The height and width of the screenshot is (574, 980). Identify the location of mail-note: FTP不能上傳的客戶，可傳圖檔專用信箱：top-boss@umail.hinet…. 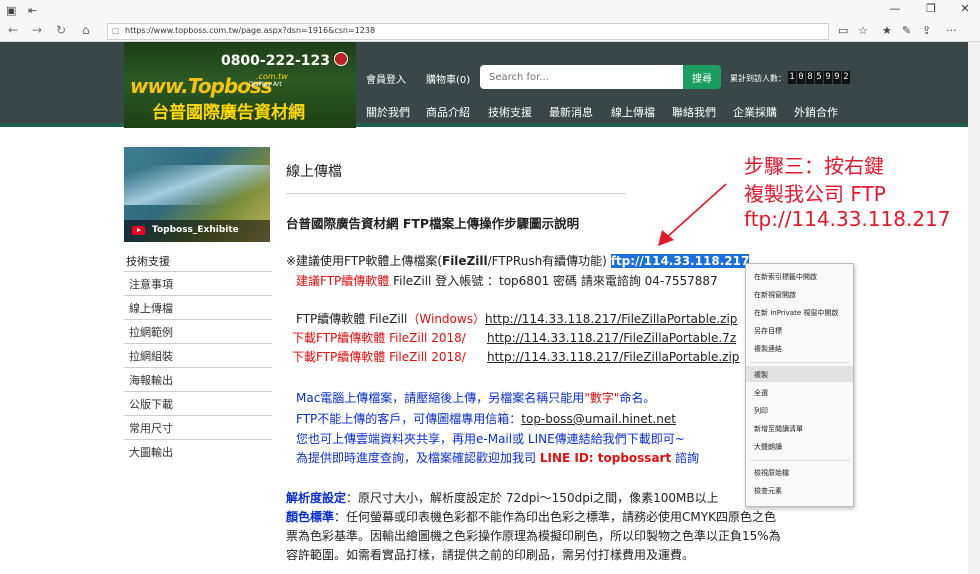
(486, 419).